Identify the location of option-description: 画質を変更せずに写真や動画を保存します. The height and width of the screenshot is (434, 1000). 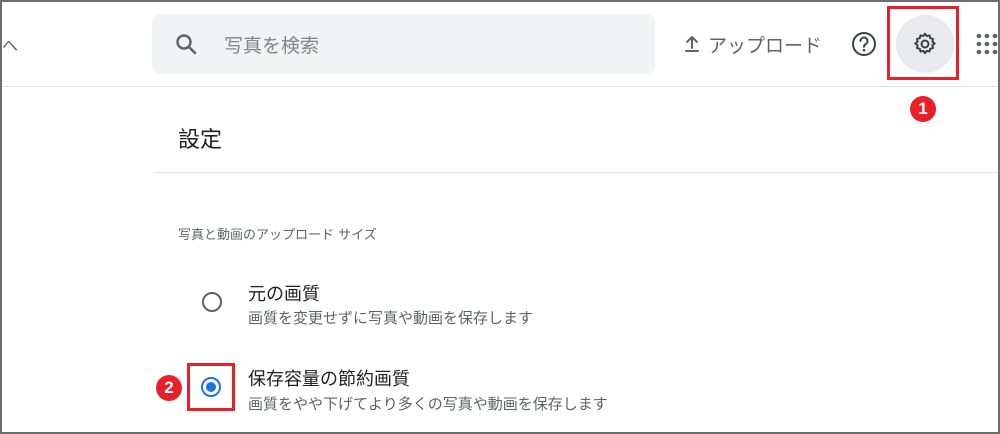
(391, 318).